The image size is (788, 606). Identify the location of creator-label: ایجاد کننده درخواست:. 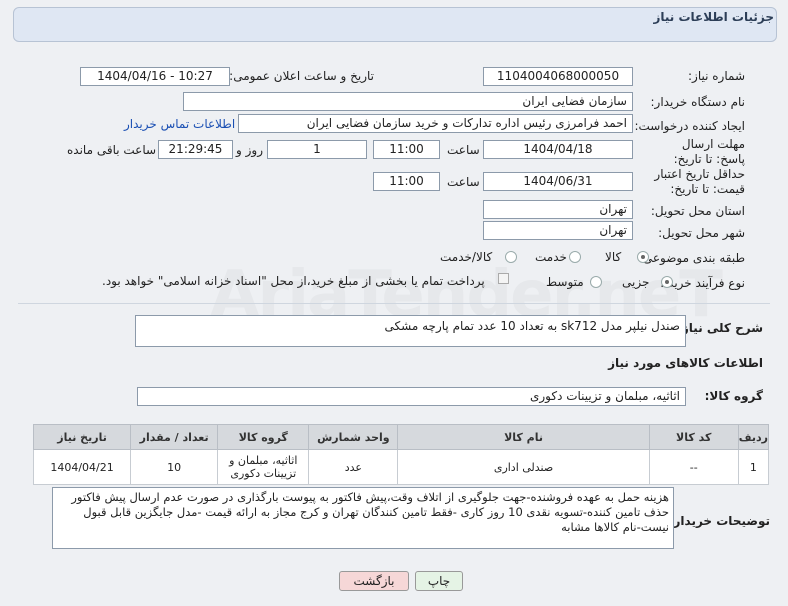
(689, 126).